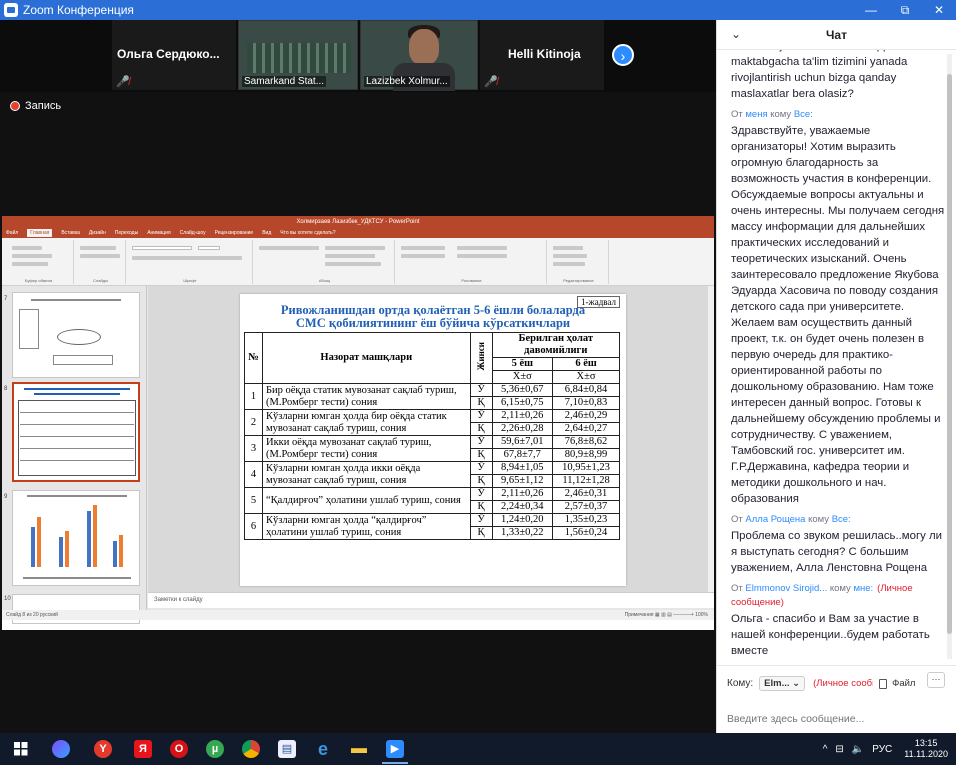 This screenshot has height=765, width=956. Describe the element at coordinates (70, 233) in the screenshot. I see `ppt-tab: Вставка` at that location.